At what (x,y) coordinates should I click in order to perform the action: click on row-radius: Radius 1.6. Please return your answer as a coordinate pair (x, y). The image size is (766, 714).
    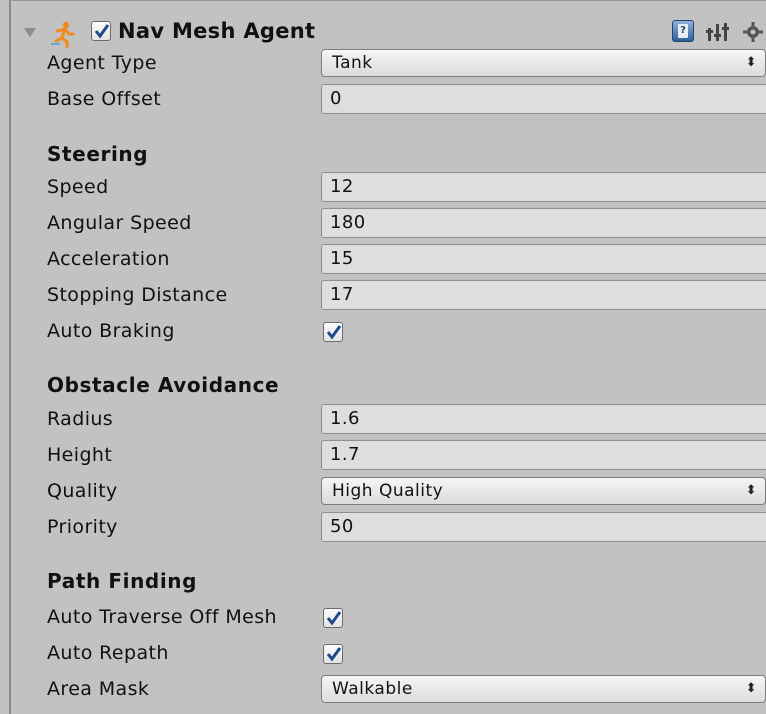
    Looking at the image, I should click on (388, 420).